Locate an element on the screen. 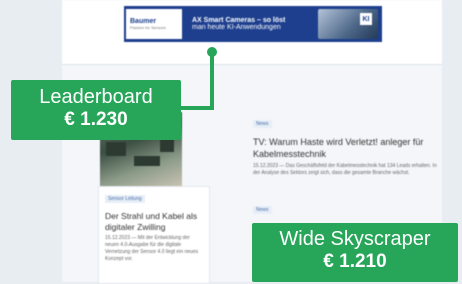 The height and width of the screenshot is (284, 462). skyscraper-price-callout: Wide Skyscraper € 1.210 is located at coordinates (355, 252).